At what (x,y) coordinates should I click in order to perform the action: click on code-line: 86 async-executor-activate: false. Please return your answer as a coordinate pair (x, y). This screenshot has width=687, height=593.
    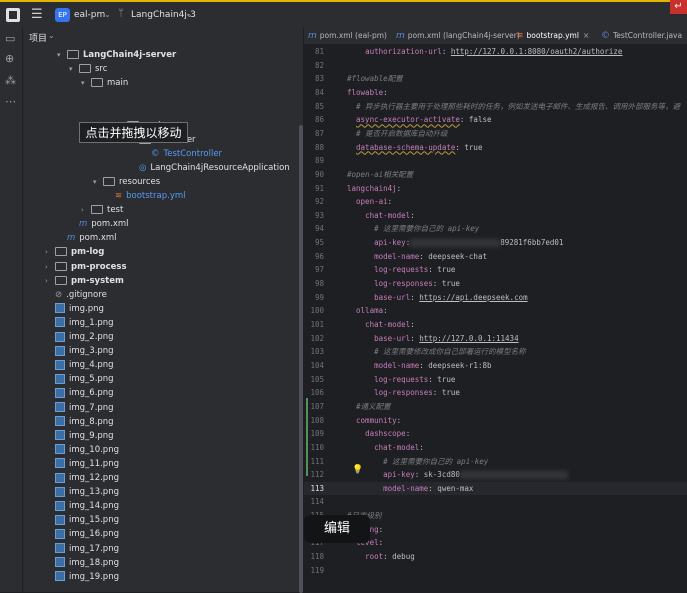
    Looking at the image, I should click on (495, 120).